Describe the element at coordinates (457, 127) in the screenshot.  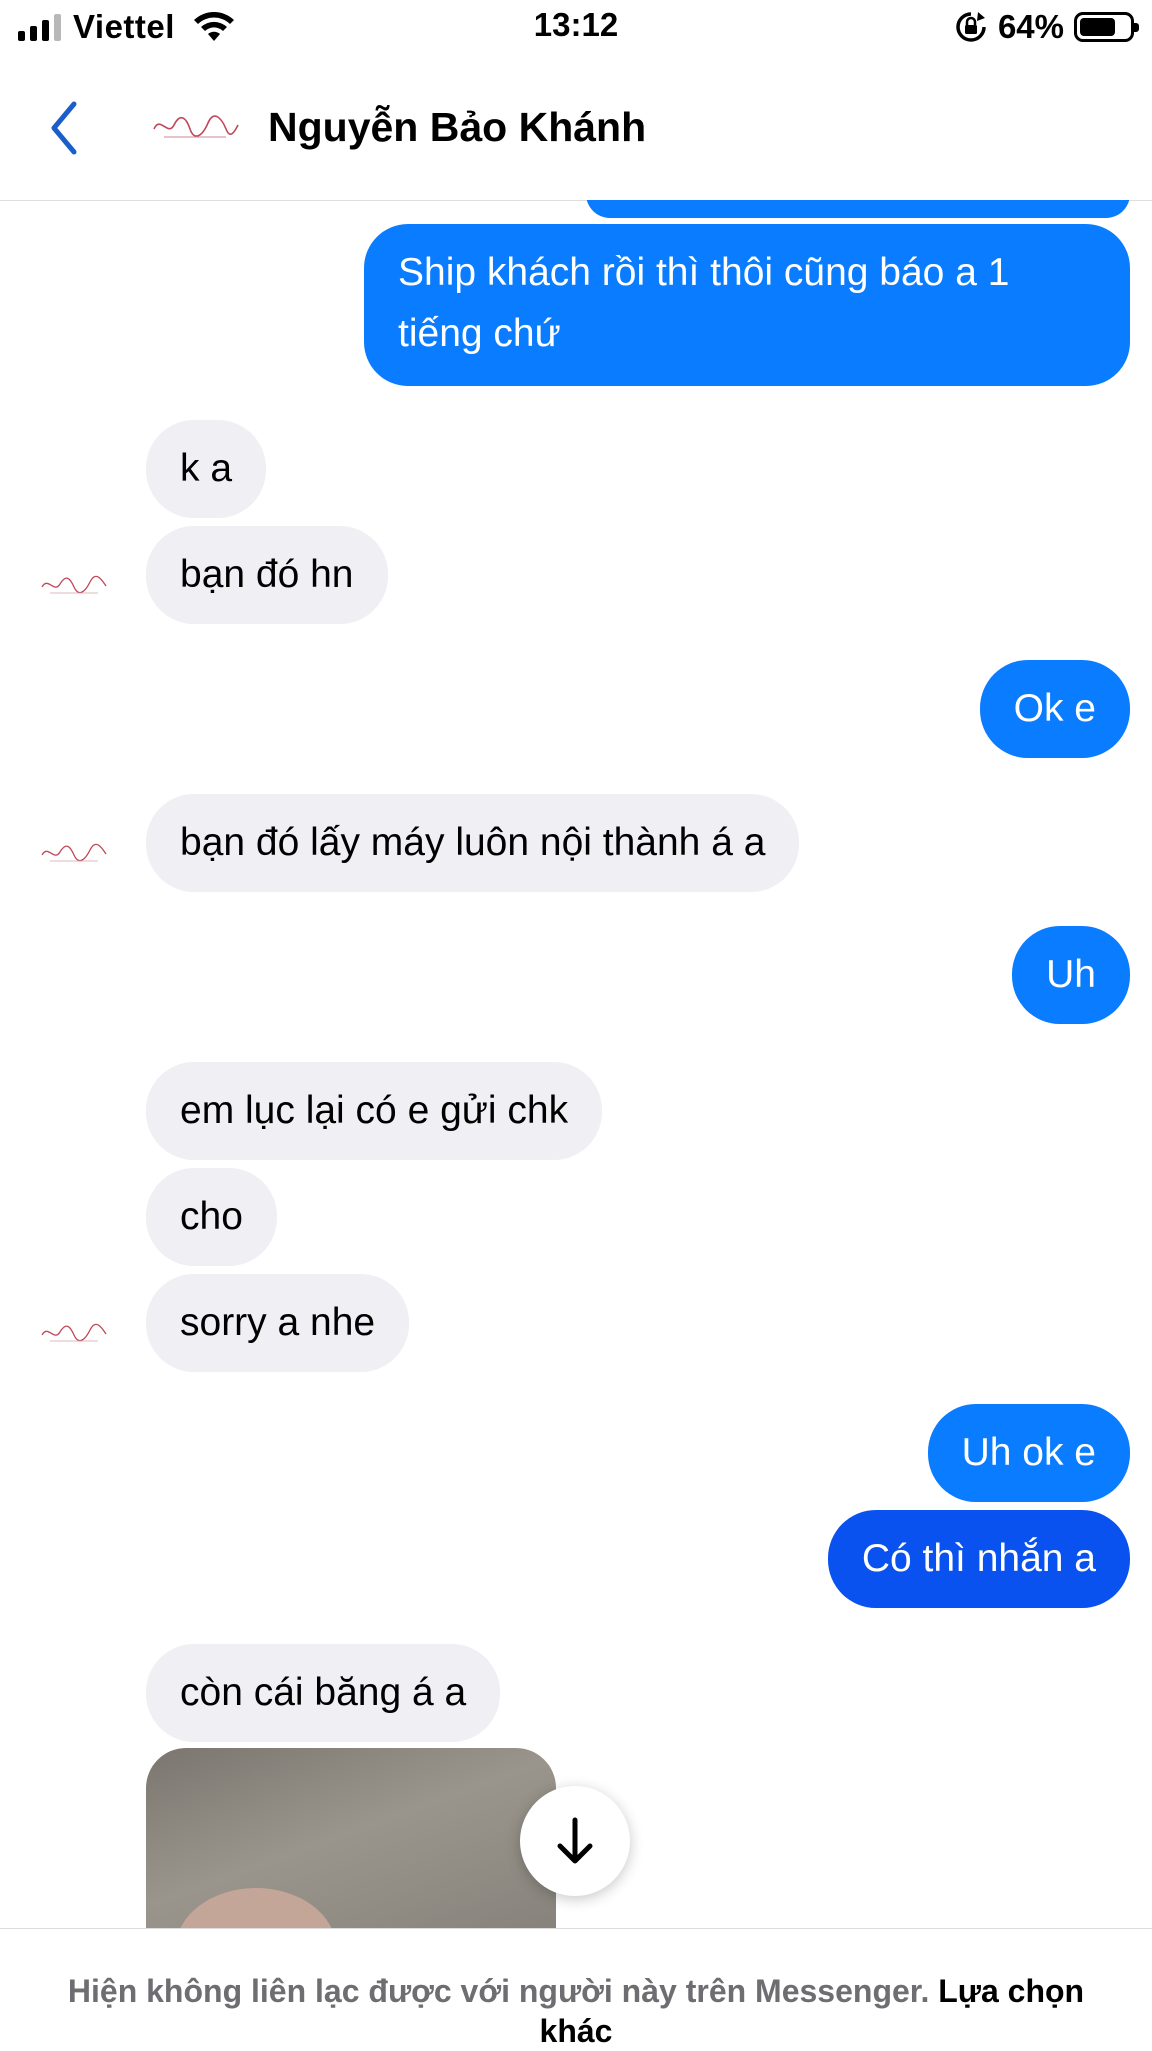
I see `contact-name: Nguyễn Bảo Khánh` at that location.